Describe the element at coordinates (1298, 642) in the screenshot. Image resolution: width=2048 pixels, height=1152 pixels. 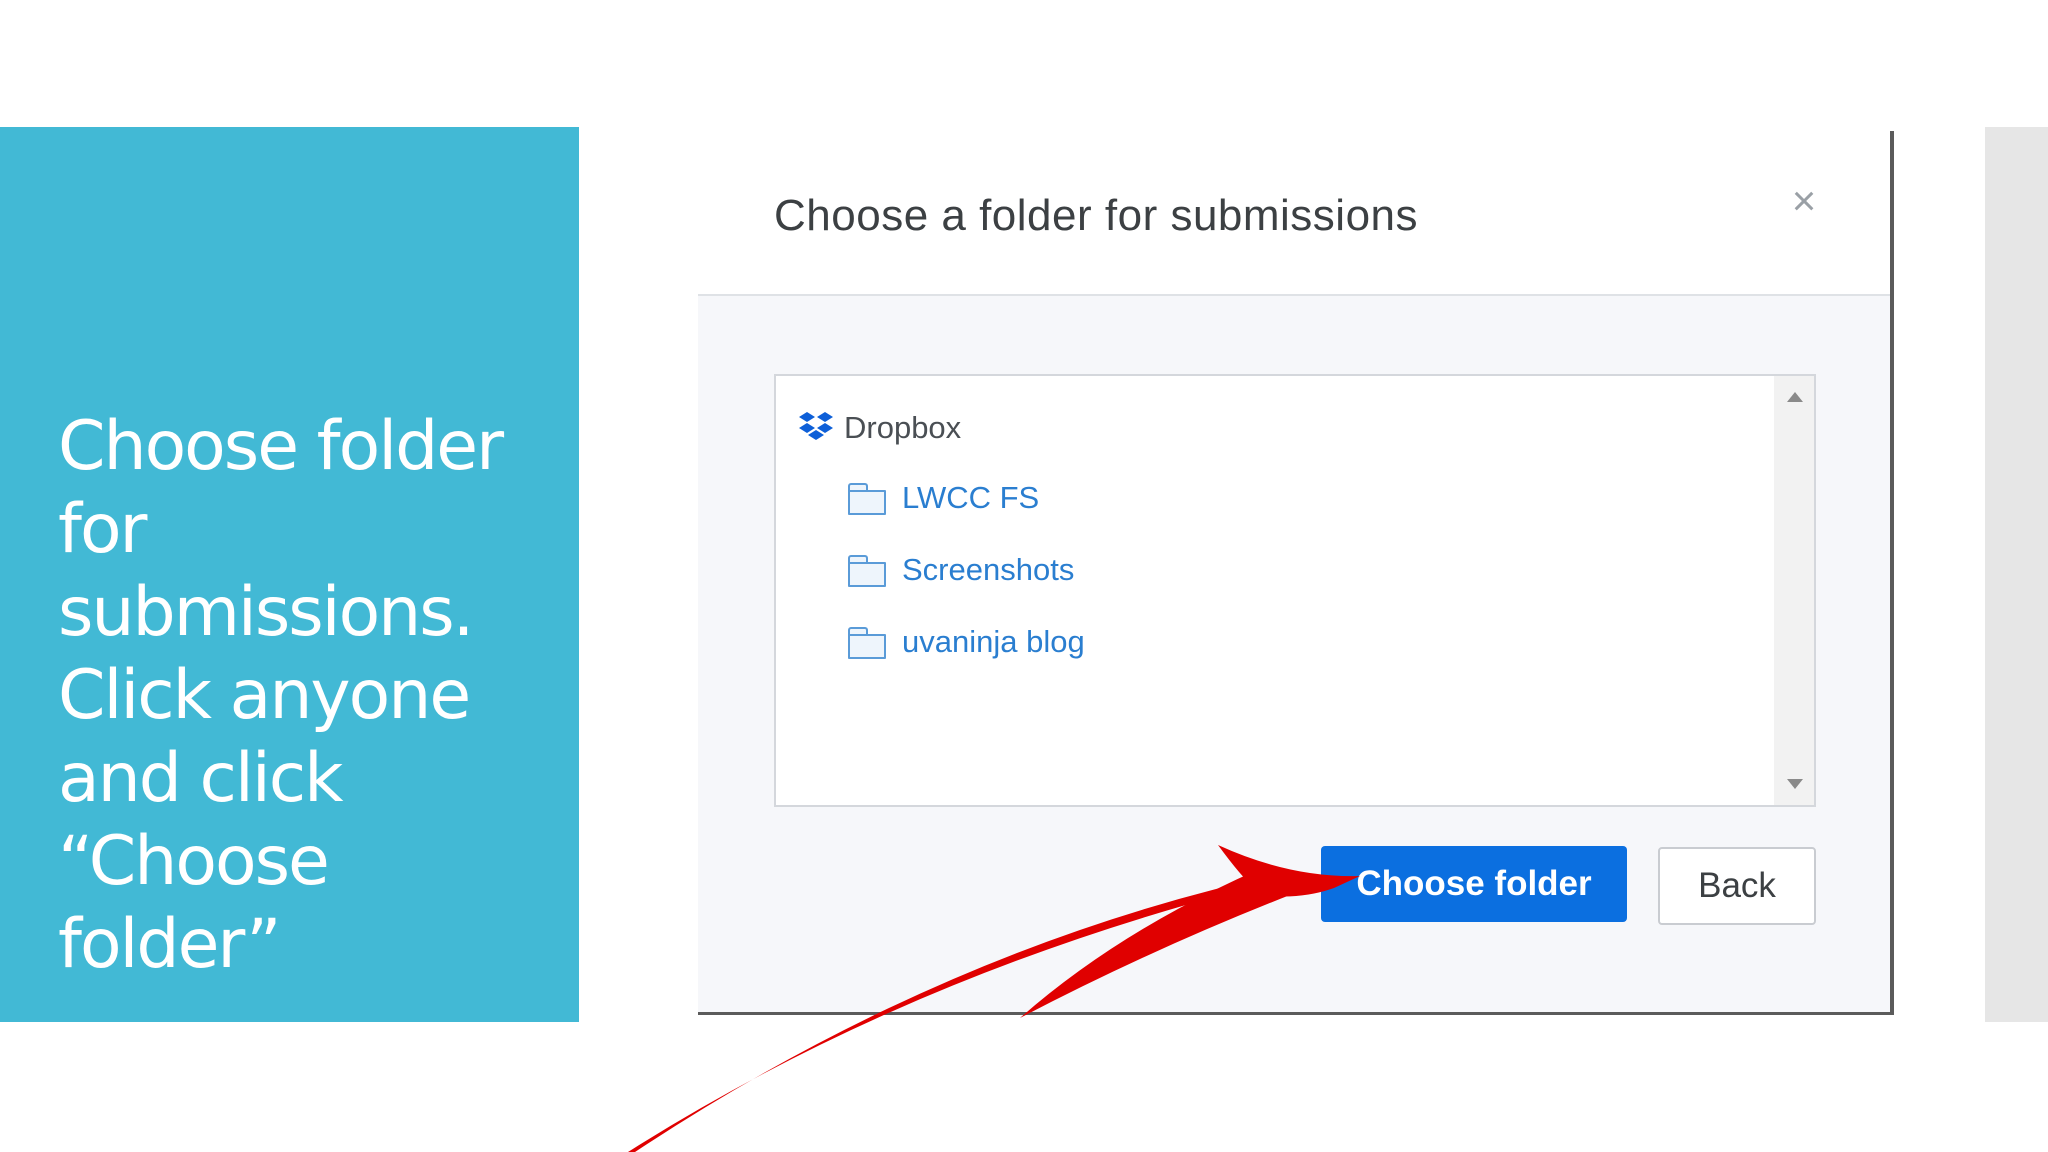
I see `folder-item-uvaninja-blog: uvaninja blog` at that location.